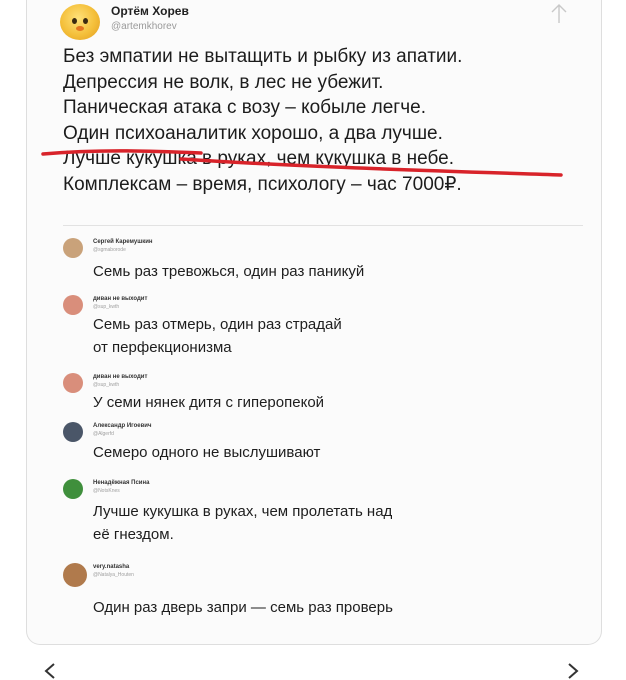 The height and width of the screenshot is (680, 626). What do you see at coordinates (133, 534) in the screenshot?
I see `reply-text: её гнездом.` at bounding box center [133, 534].